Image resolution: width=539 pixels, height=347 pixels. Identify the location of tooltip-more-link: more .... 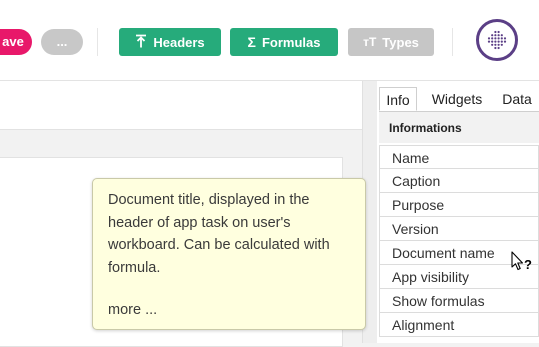
(229, 310).